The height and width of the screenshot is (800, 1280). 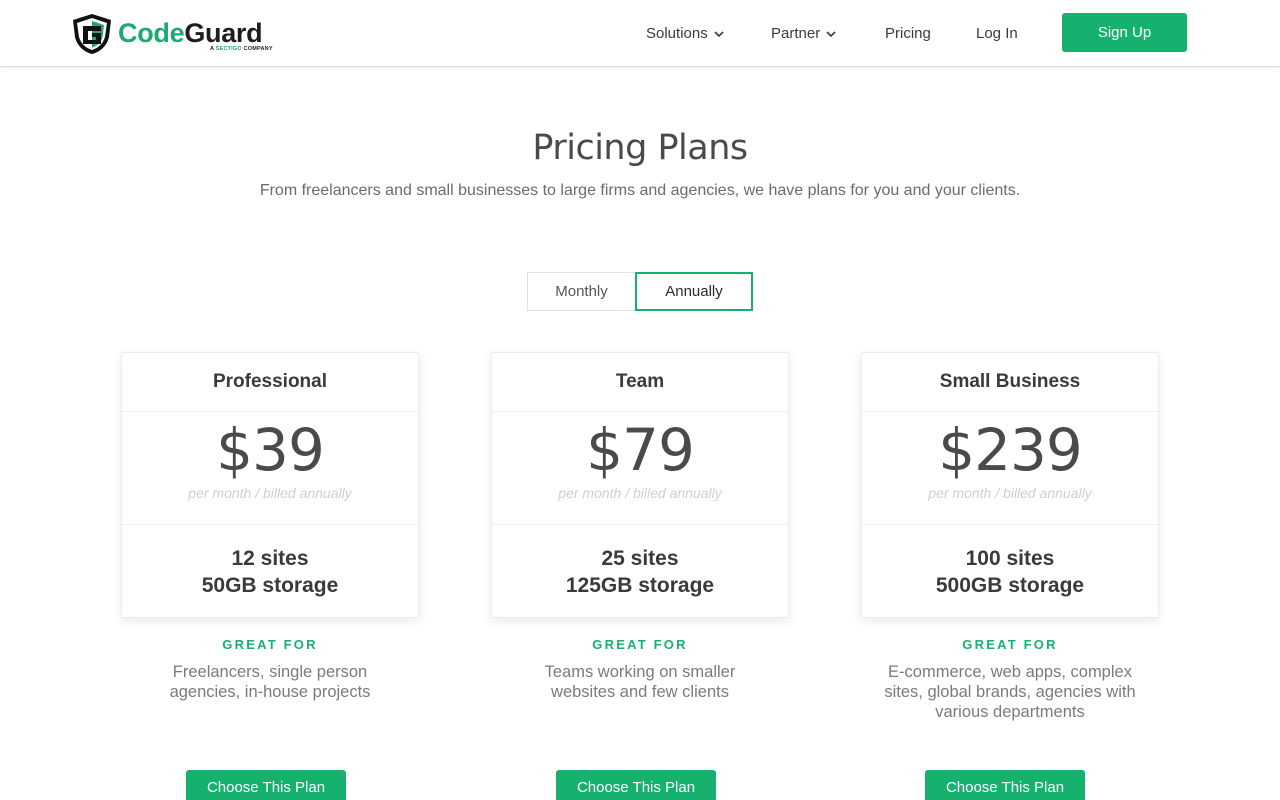 What do you see at coordinates (796, 33) in the screenshot?
I see `nav-partner-label: Partner` at bounding box center [796, 33].